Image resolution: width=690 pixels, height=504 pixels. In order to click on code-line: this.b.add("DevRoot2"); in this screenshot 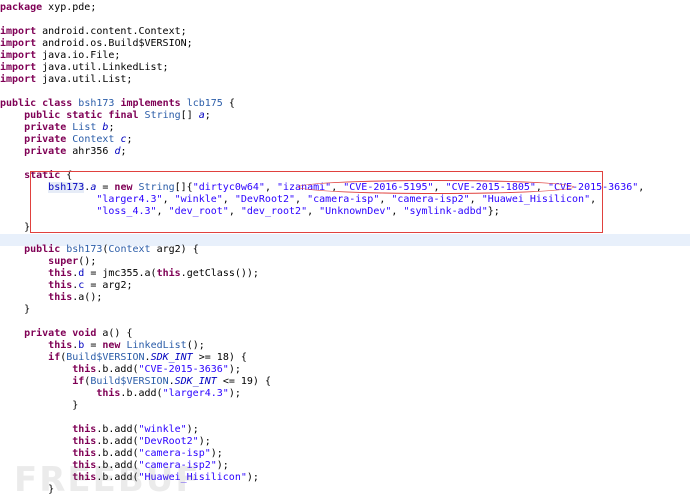, I will do `click(345, 442)`.